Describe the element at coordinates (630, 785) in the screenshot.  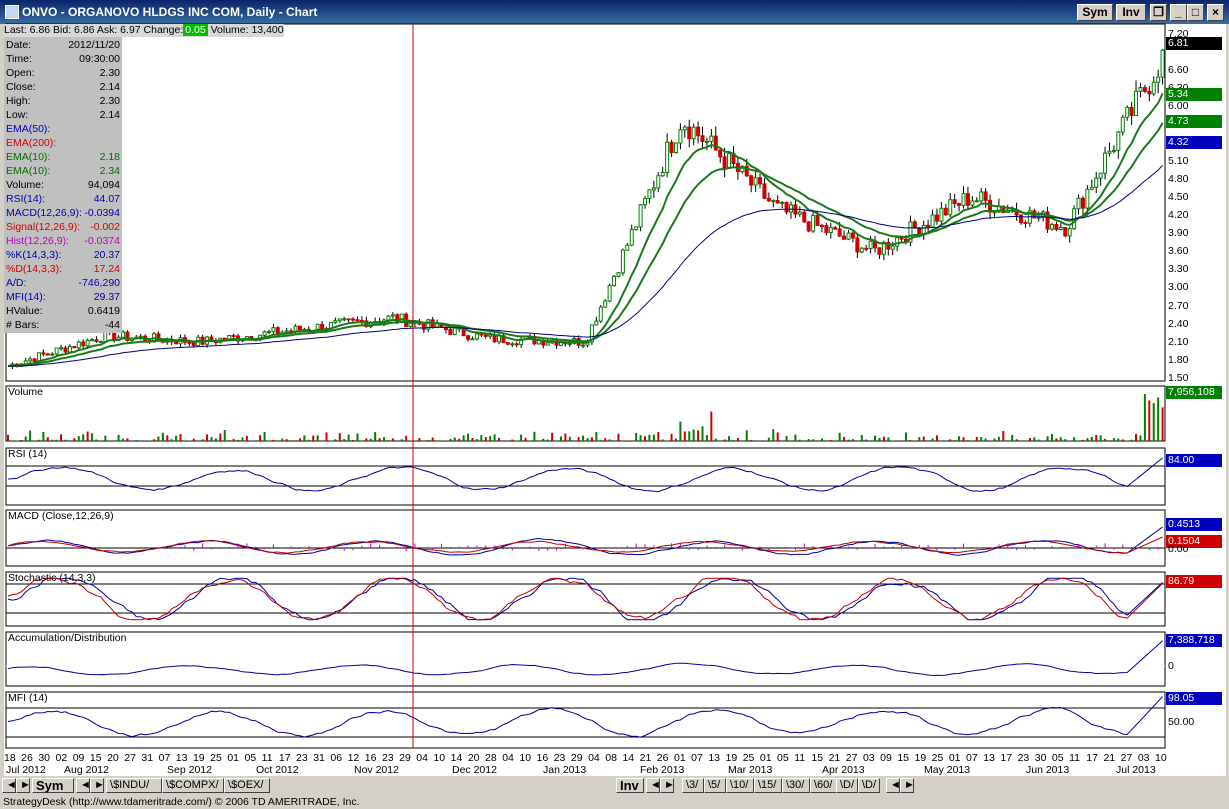
I see `inv-tab: Inv` at that location.